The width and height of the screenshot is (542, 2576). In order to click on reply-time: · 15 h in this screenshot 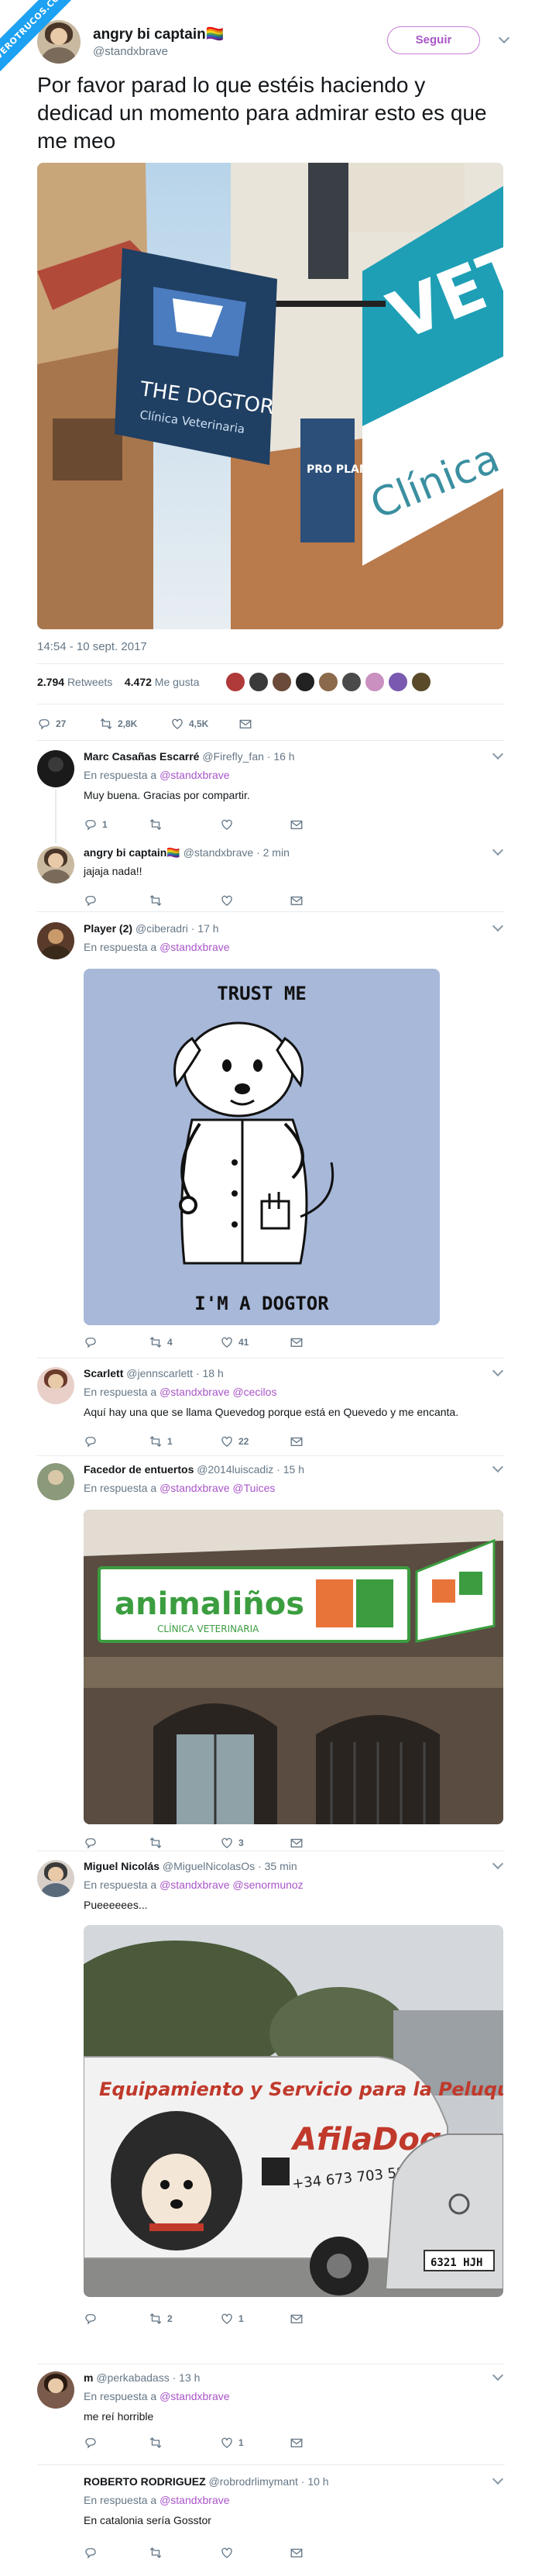, I will do `click(290, 1469)`.